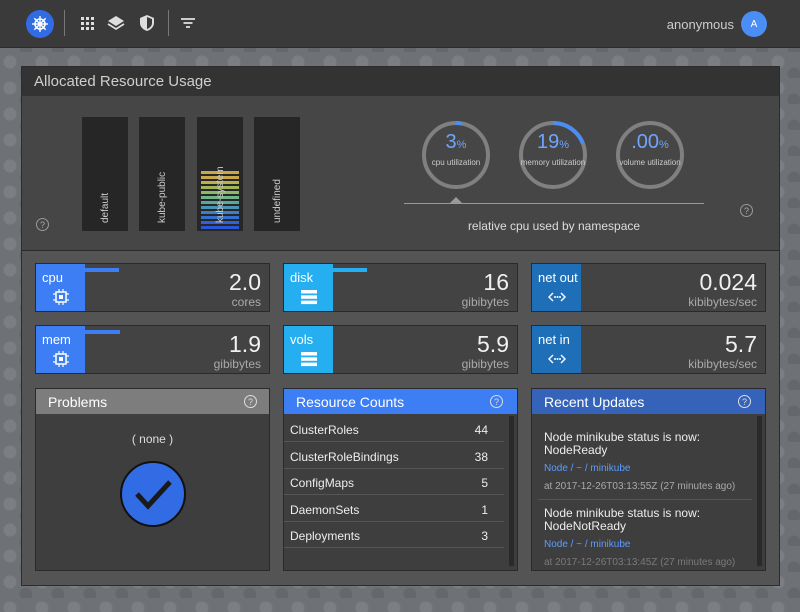 The width and height of the screenshot is (800, 612). Describe the element at coordinates (220, 227) in the screenshot. I see `usage-bar` at that location.